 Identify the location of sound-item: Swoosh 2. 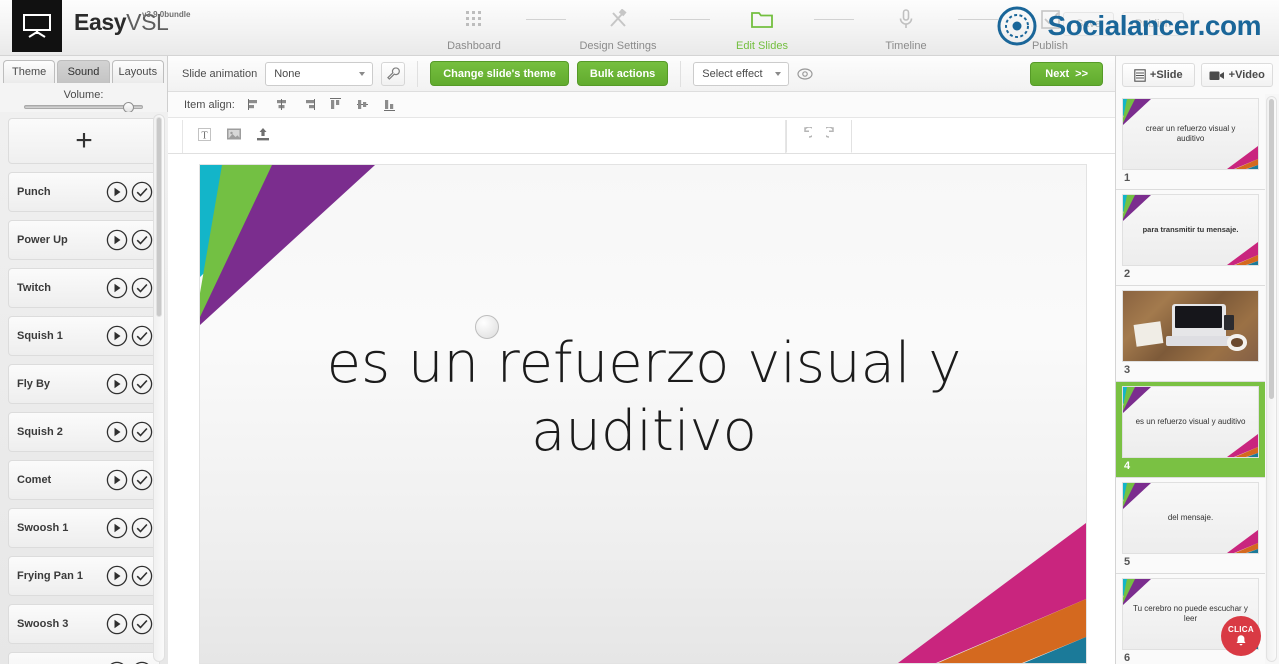
(84, 658).